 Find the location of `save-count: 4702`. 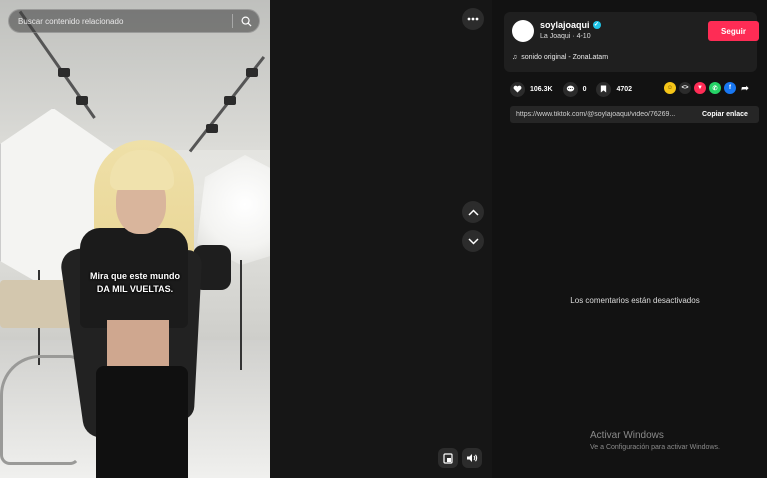

save-count: 4702 is located at coordinates (624, 89).